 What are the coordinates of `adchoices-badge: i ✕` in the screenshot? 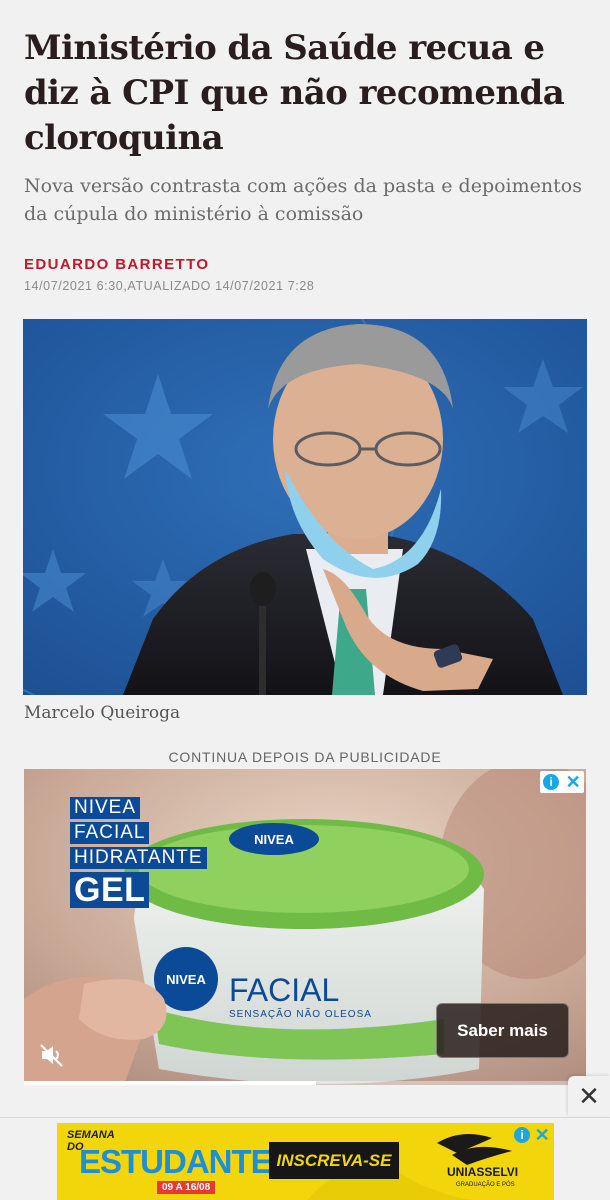 It's located at (562, 782).